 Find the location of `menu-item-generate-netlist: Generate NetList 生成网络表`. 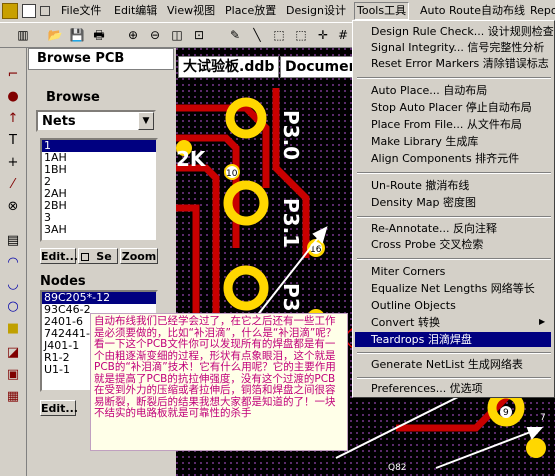

menu-item-generate-netlist: Generate NetList 生成网络表 is located at coordinates (447, 364).